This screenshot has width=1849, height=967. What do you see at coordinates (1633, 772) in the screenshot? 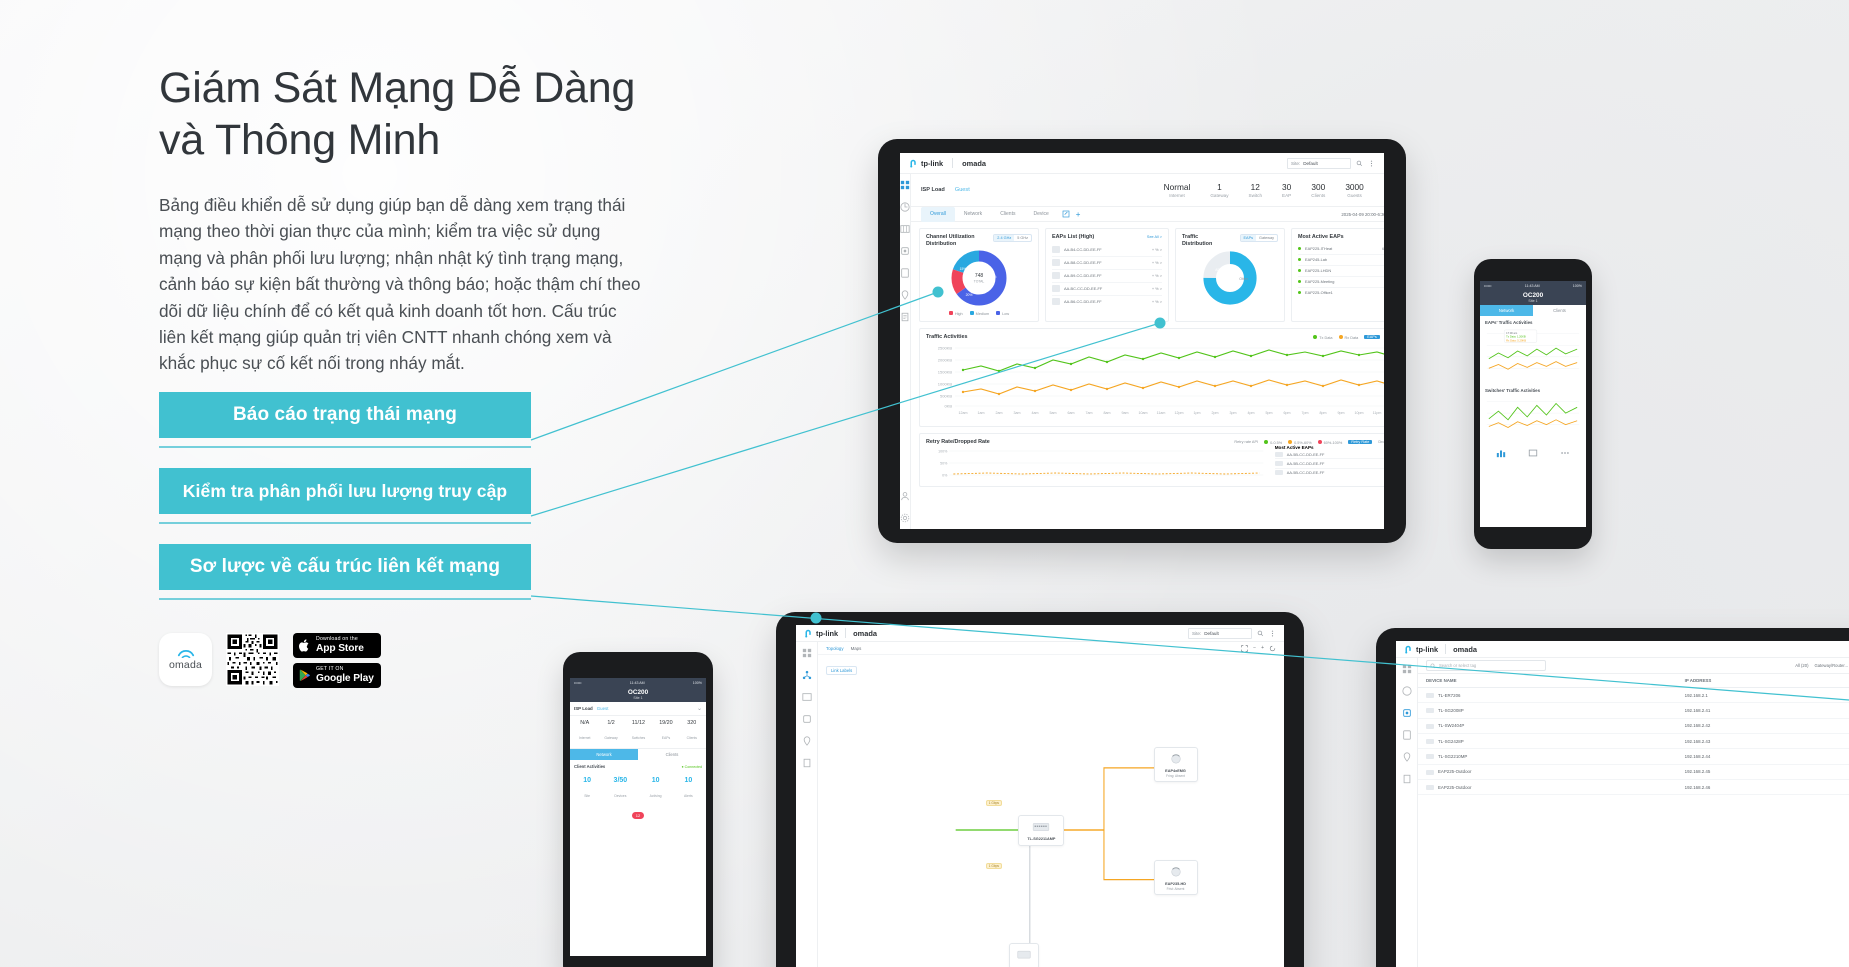
I see `table-row: EAP225-Outdoor 192.168.2.45` at bounding box center [1633, 772].